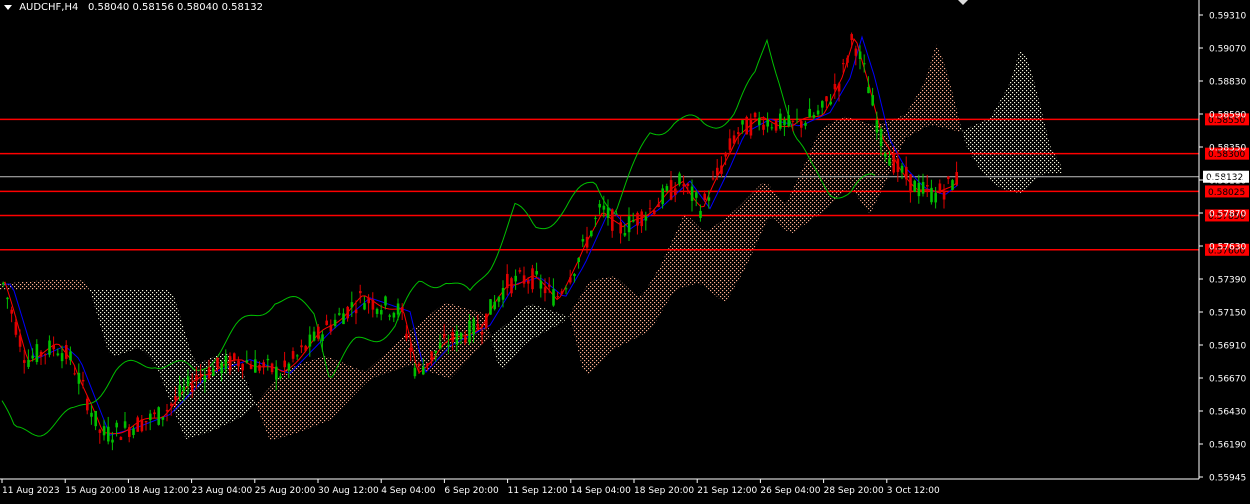 The image size is (1250, 504). I want to click on x-tick-label: 4 Sep 04:00, so click(408, 491).